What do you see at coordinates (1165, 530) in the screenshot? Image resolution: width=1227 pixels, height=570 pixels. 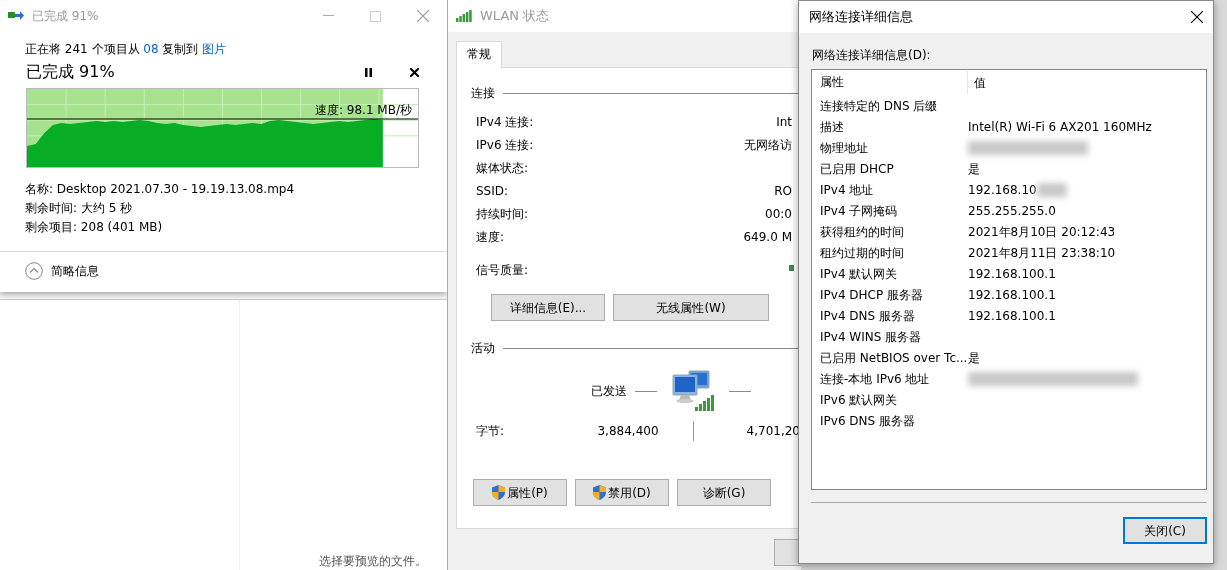 I see `close-button: 关闭(C)` at bounding box center [1165, 530].